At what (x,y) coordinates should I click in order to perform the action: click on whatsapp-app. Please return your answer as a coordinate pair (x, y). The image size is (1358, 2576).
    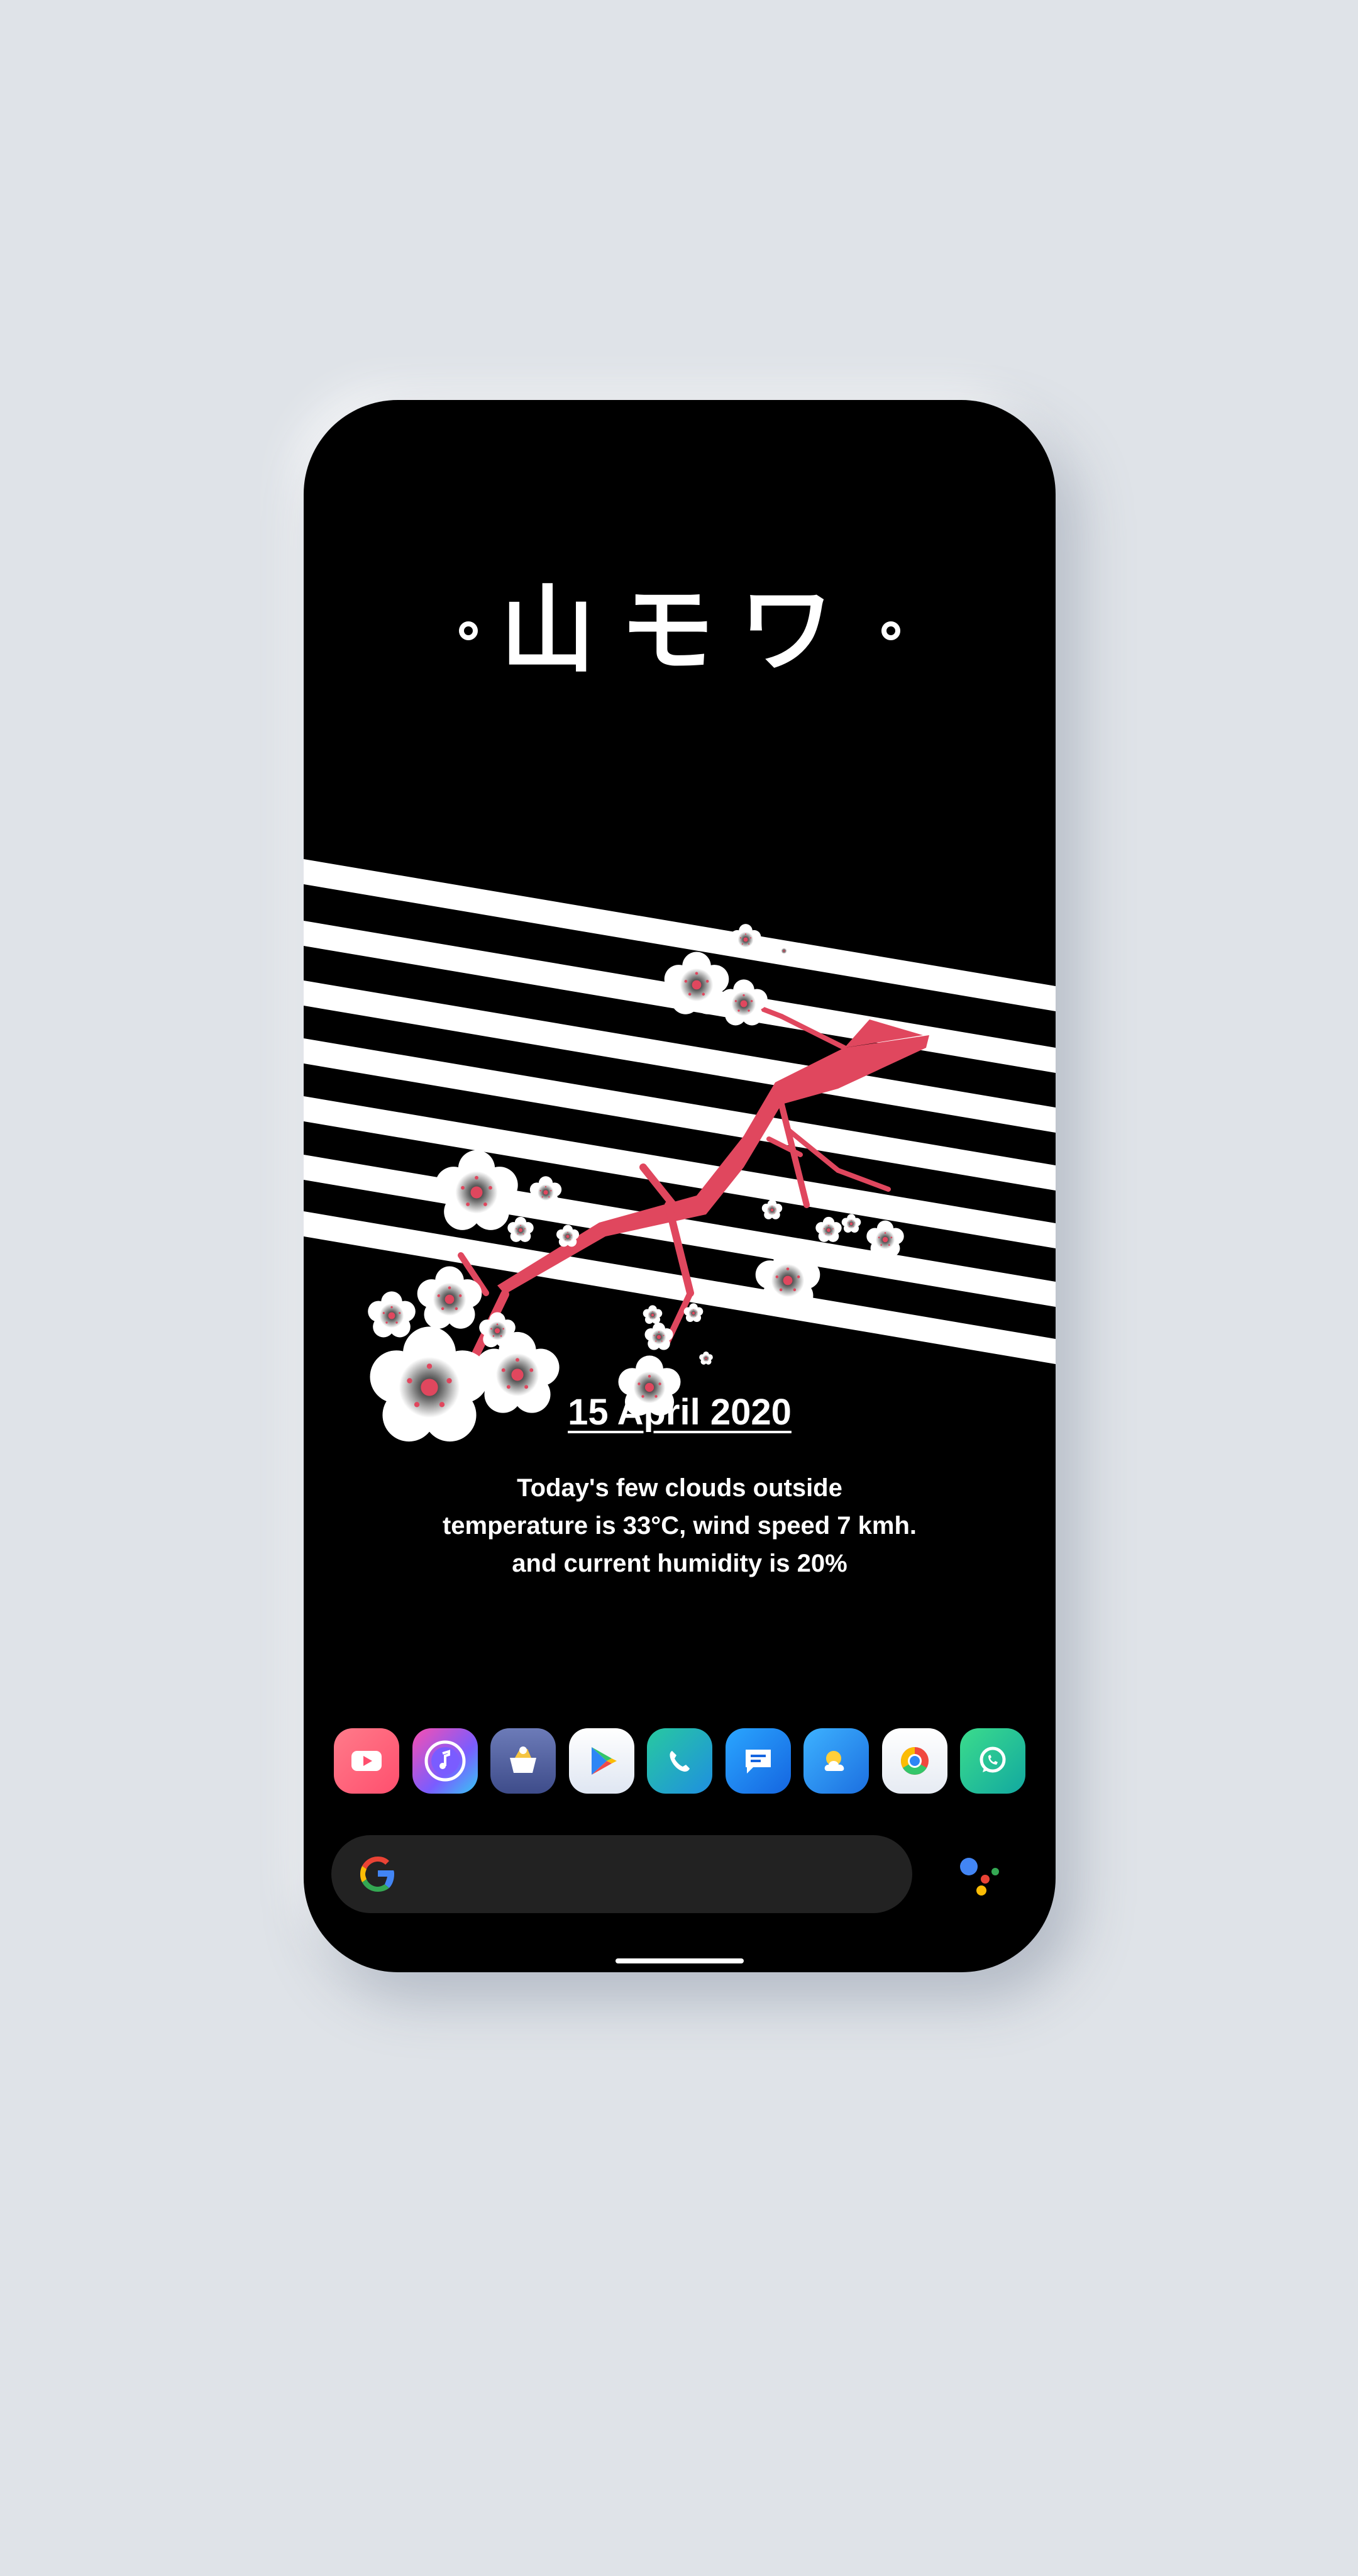
    Looking at the image, I should click on (992, 1761).